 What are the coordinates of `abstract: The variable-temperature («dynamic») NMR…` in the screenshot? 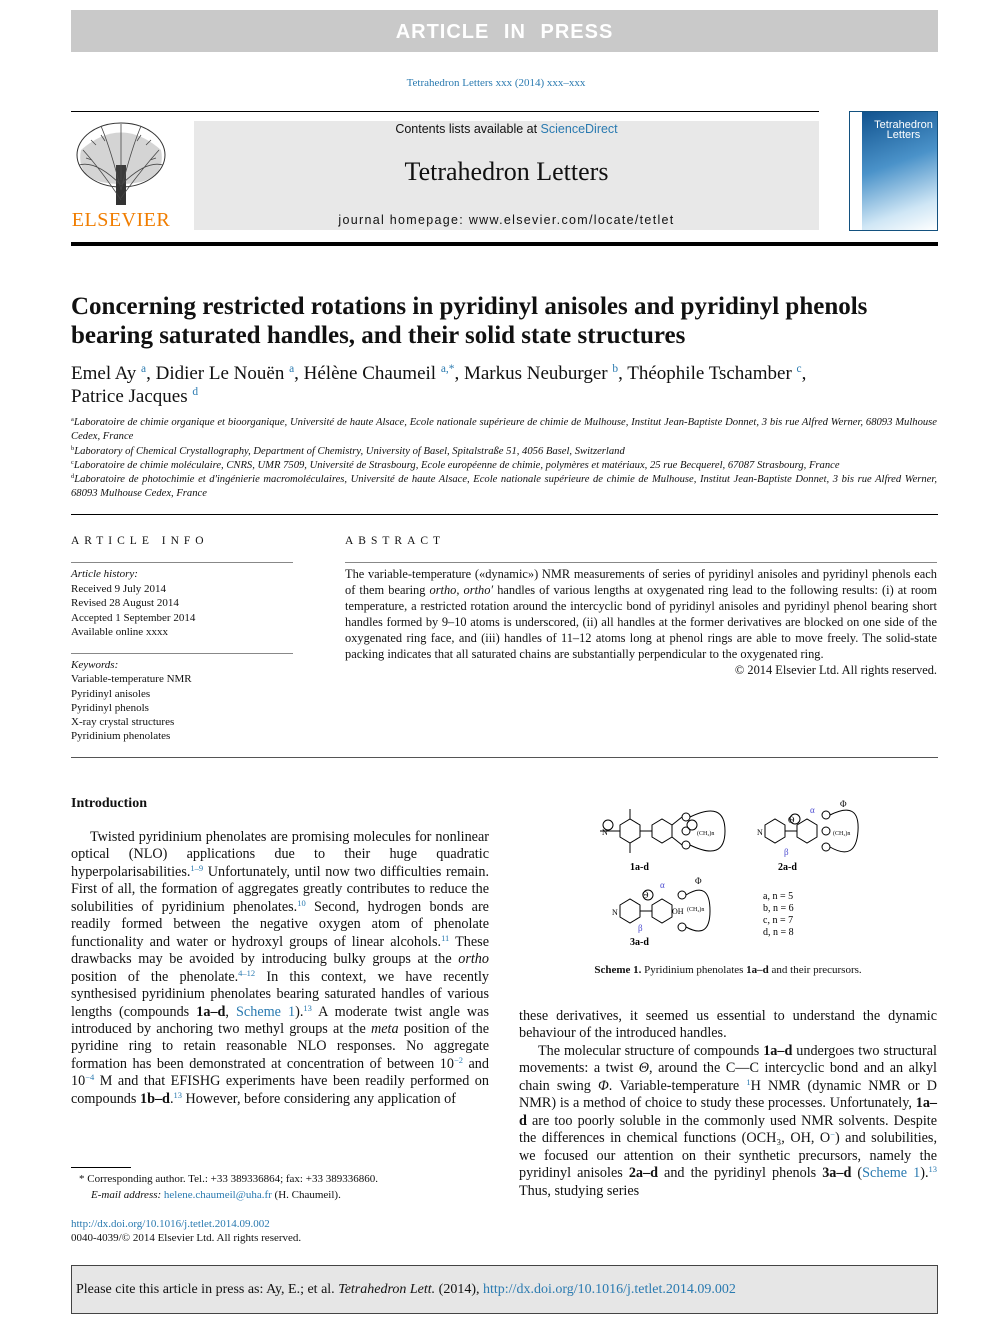 It's located at (641, 622).